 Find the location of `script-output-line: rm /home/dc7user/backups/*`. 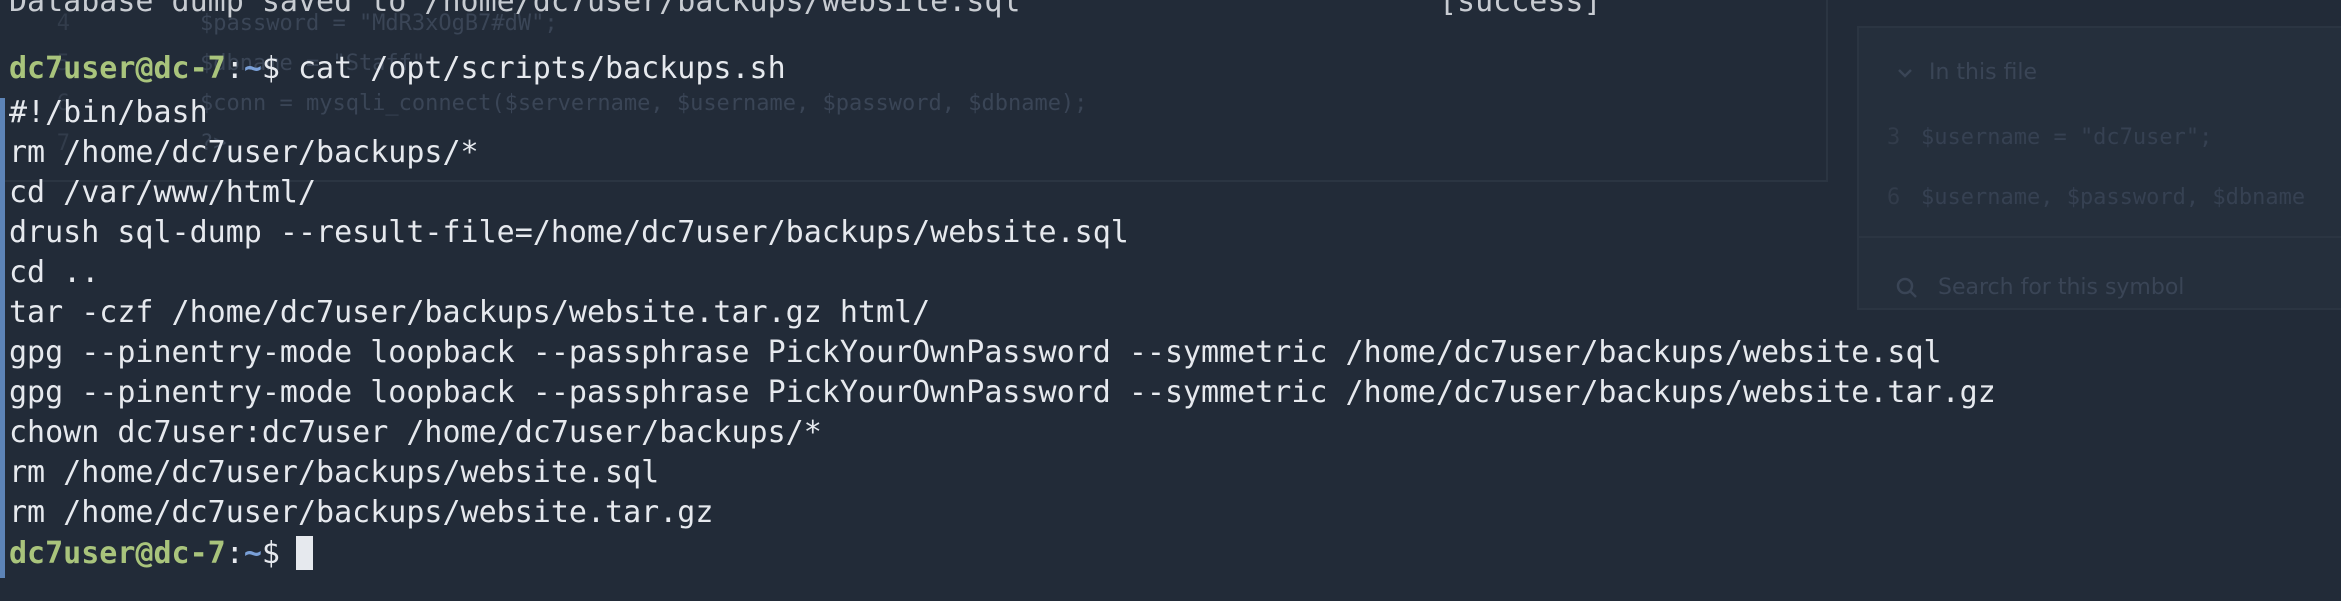

script-output-line: rm /home/dc7user/backups/* is located at coordinates (244, 152).